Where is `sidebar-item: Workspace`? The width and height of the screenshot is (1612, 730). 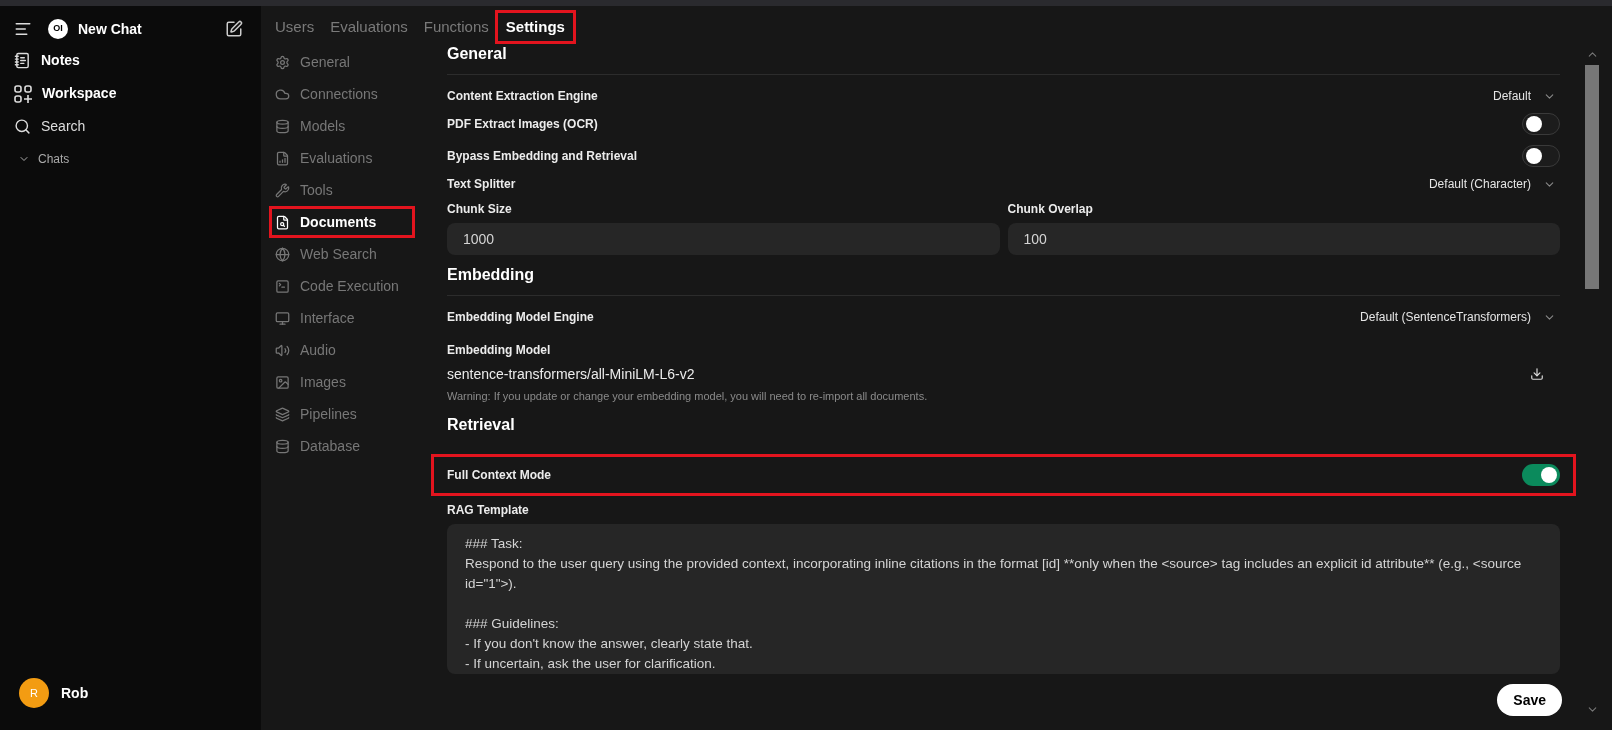 sidebar-item: Workspace is located at coordinates (79, 93).